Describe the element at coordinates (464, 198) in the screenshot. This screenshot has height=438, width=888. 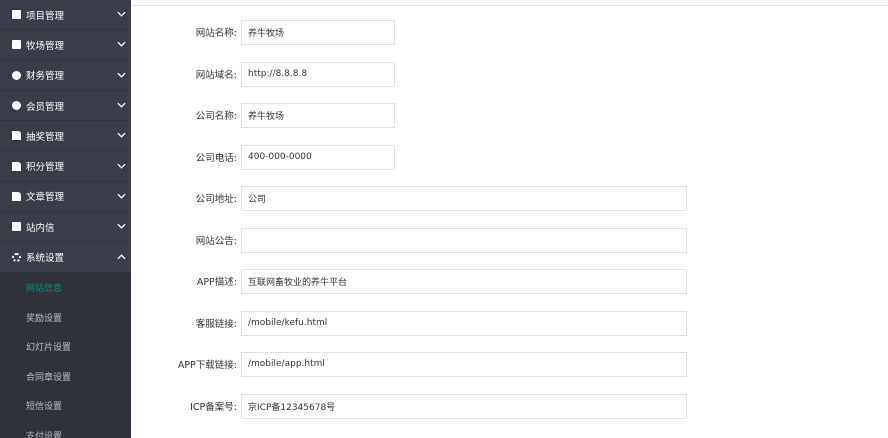
I see `company-address-input: 公司` at that location.